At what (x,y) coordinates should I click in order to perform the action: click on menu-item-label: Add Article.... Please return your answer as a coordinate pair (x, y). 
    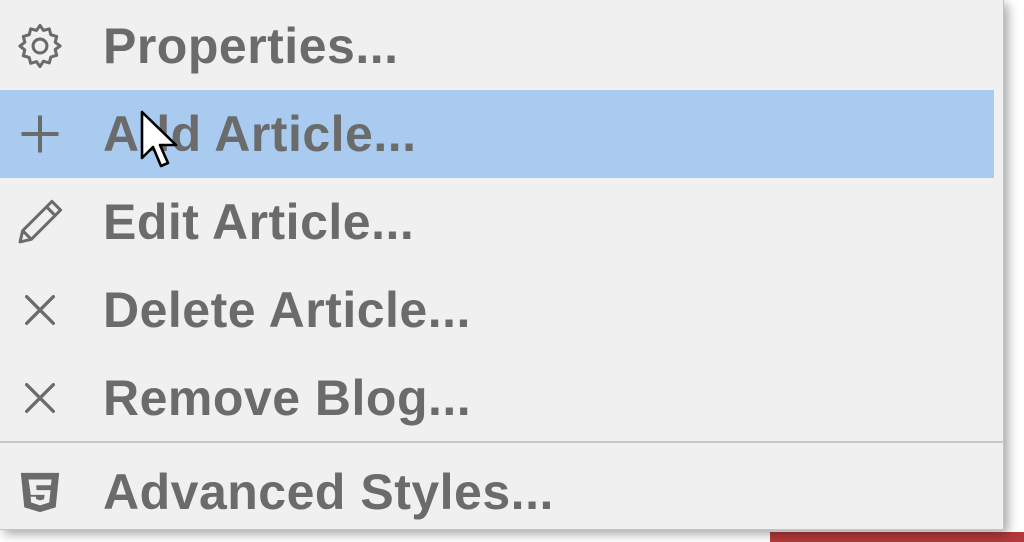
    Looking at the image, I should click on (260, 134).